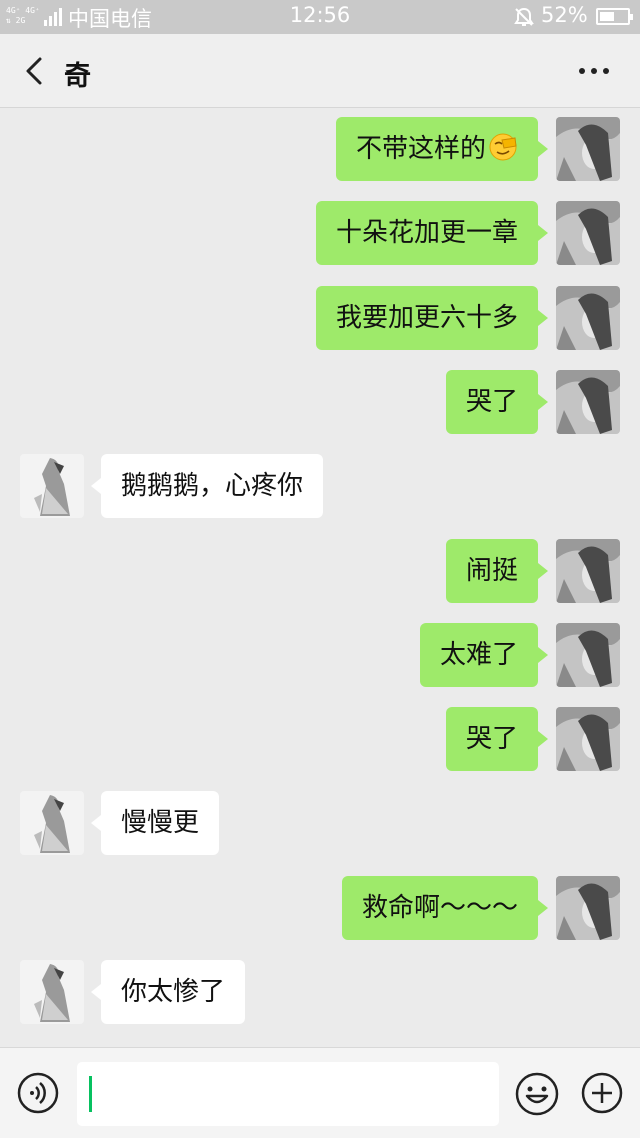 The height and width of the screenshot is (1138, 640). Describe the element at coordinates (320, 823) in the screenshot. I see `incoming-message: 慢慢更` at that location.